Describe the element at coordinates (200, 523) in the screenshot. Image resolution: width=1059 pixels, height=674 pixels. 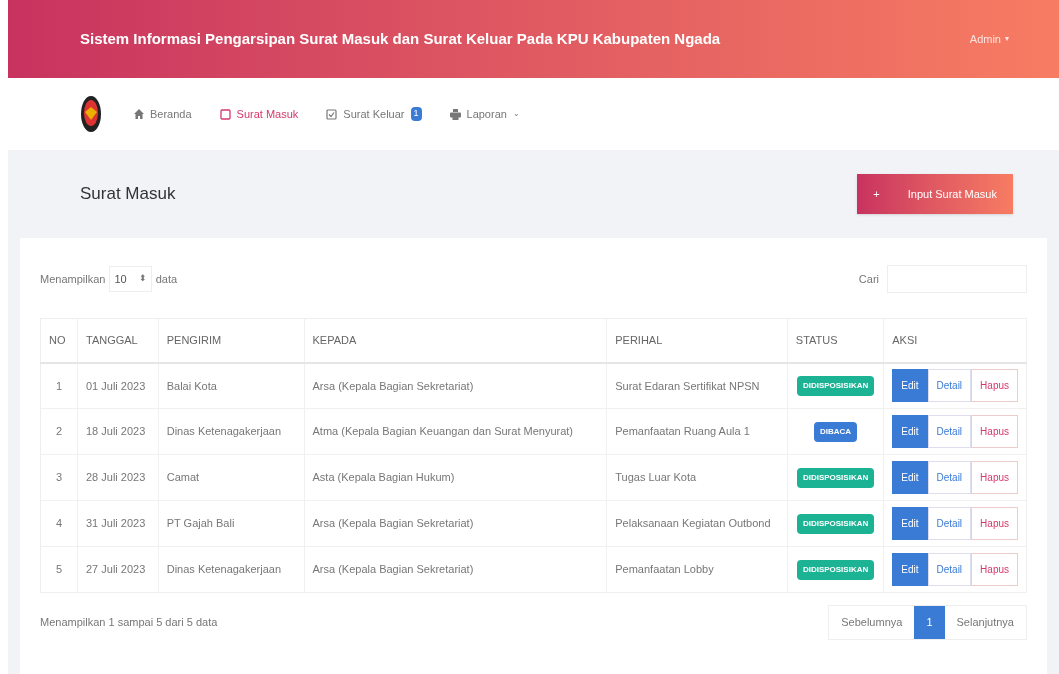
I see `table-cell: PT Gajah Bali` at that location.